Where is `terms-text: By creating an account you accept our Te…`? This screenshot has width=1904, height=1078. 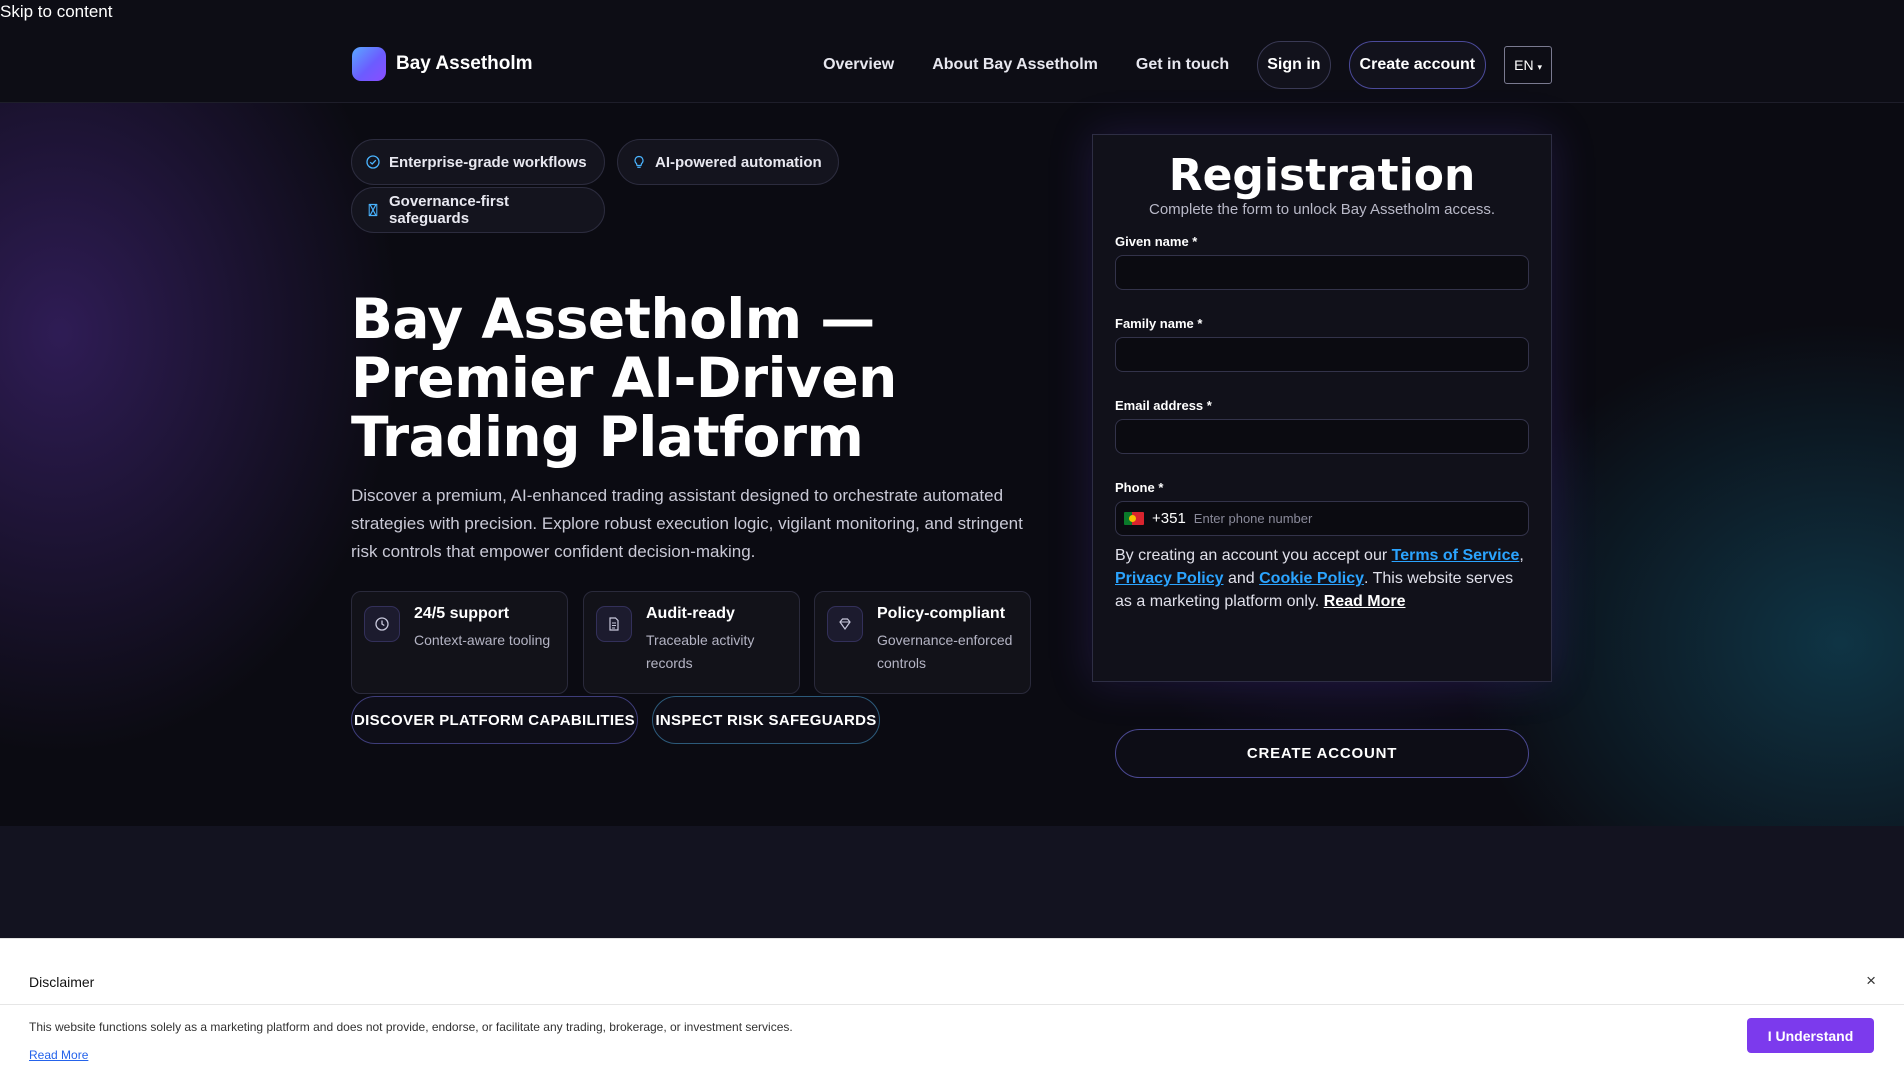 terms-text: By creating an account you accept our Te… is located at coordinates (1322, 578).